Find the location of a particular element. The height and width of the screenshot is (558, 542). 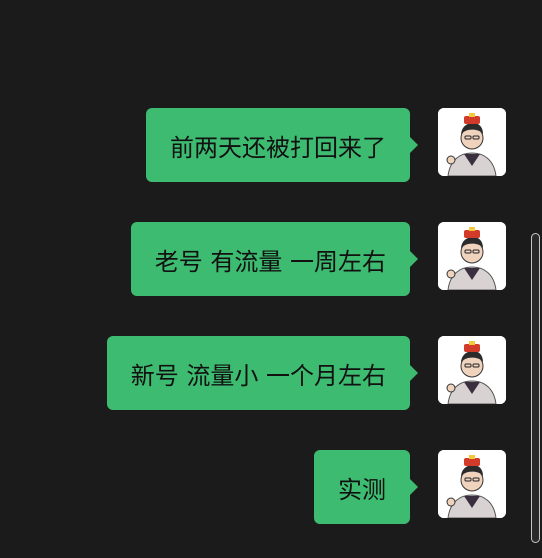

message-text: 实测 is located at coordinates (362, 489).